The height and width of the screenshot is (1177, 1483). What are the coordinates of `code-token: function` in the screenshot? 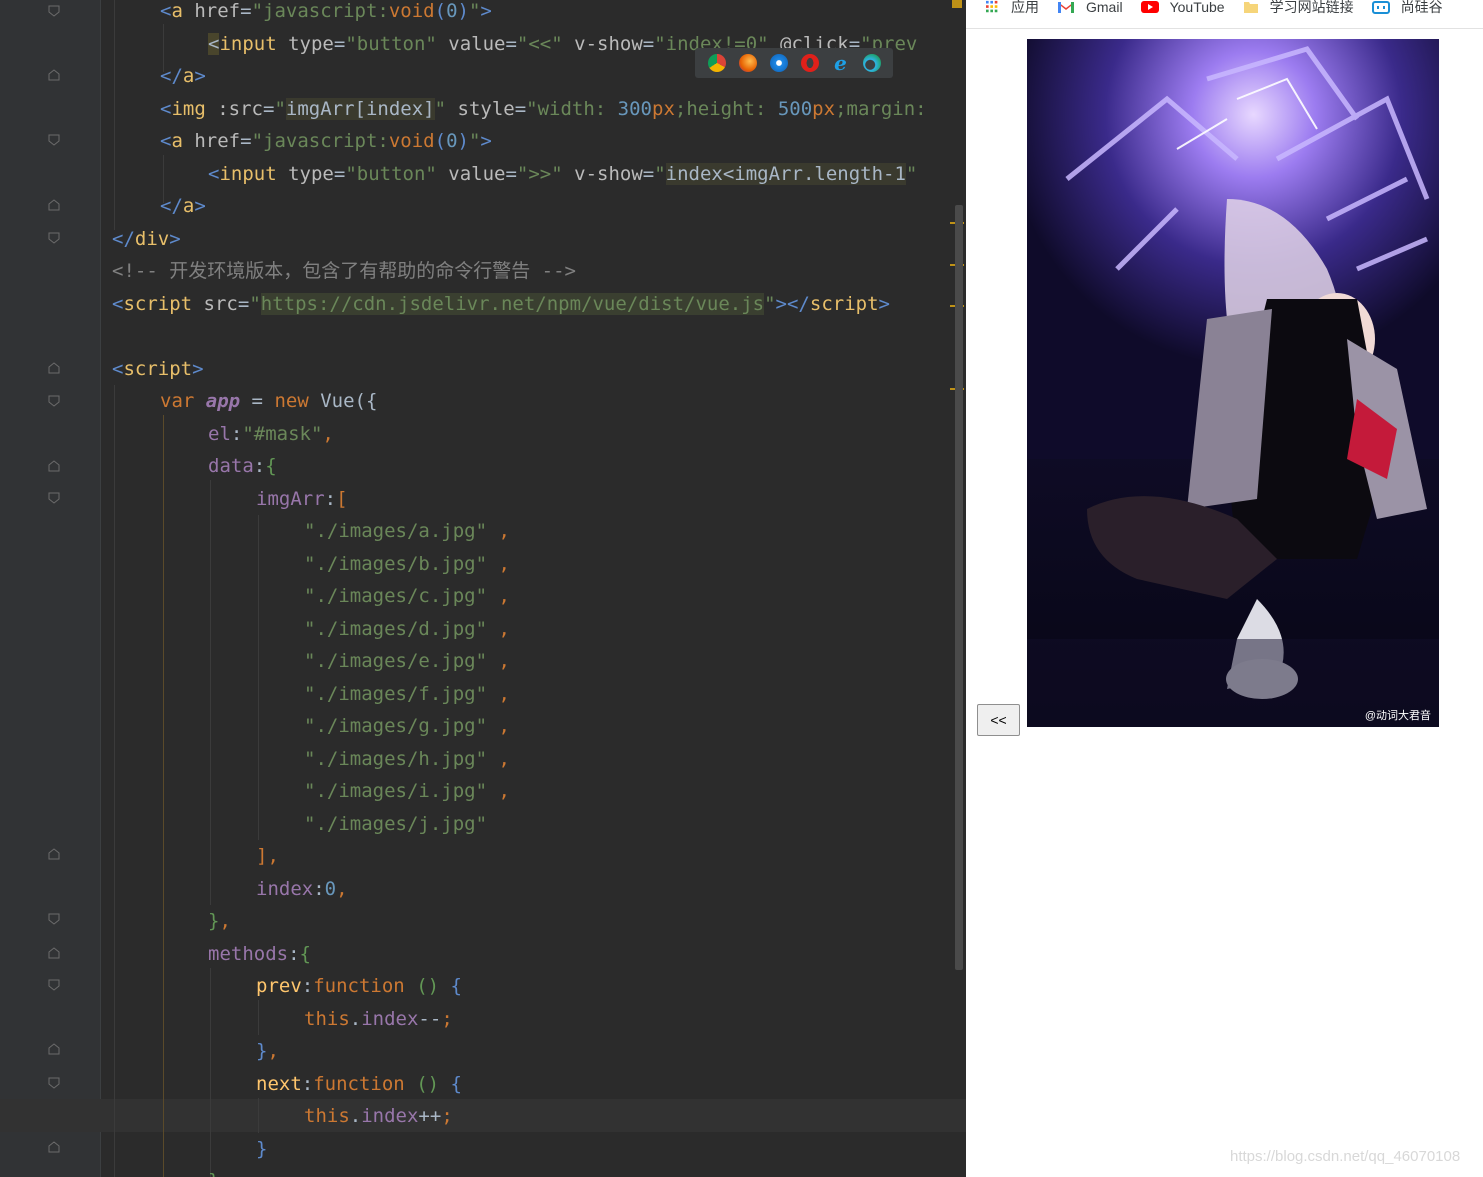 It's located at (359, 986).